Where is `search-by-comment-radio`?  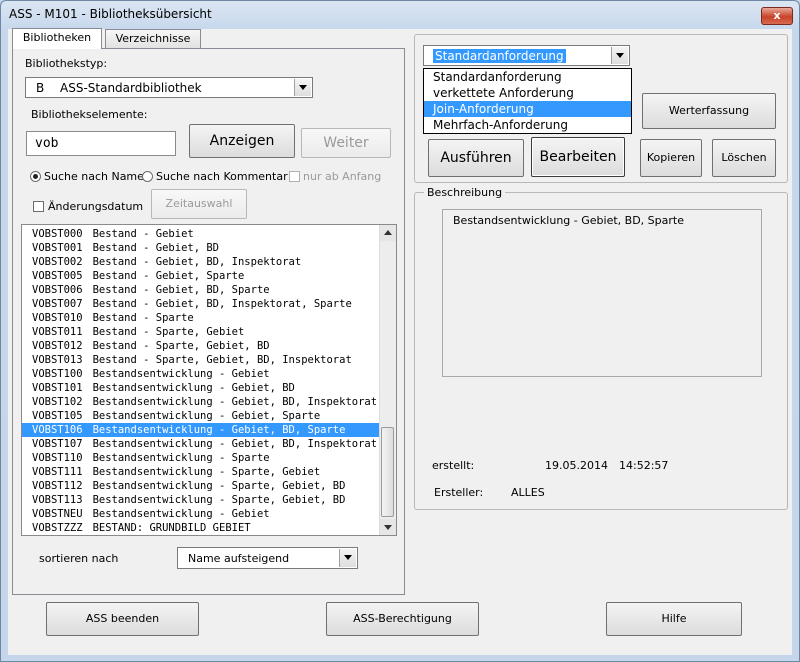 search-by-comment-radio is located at coordinates (147, 176).